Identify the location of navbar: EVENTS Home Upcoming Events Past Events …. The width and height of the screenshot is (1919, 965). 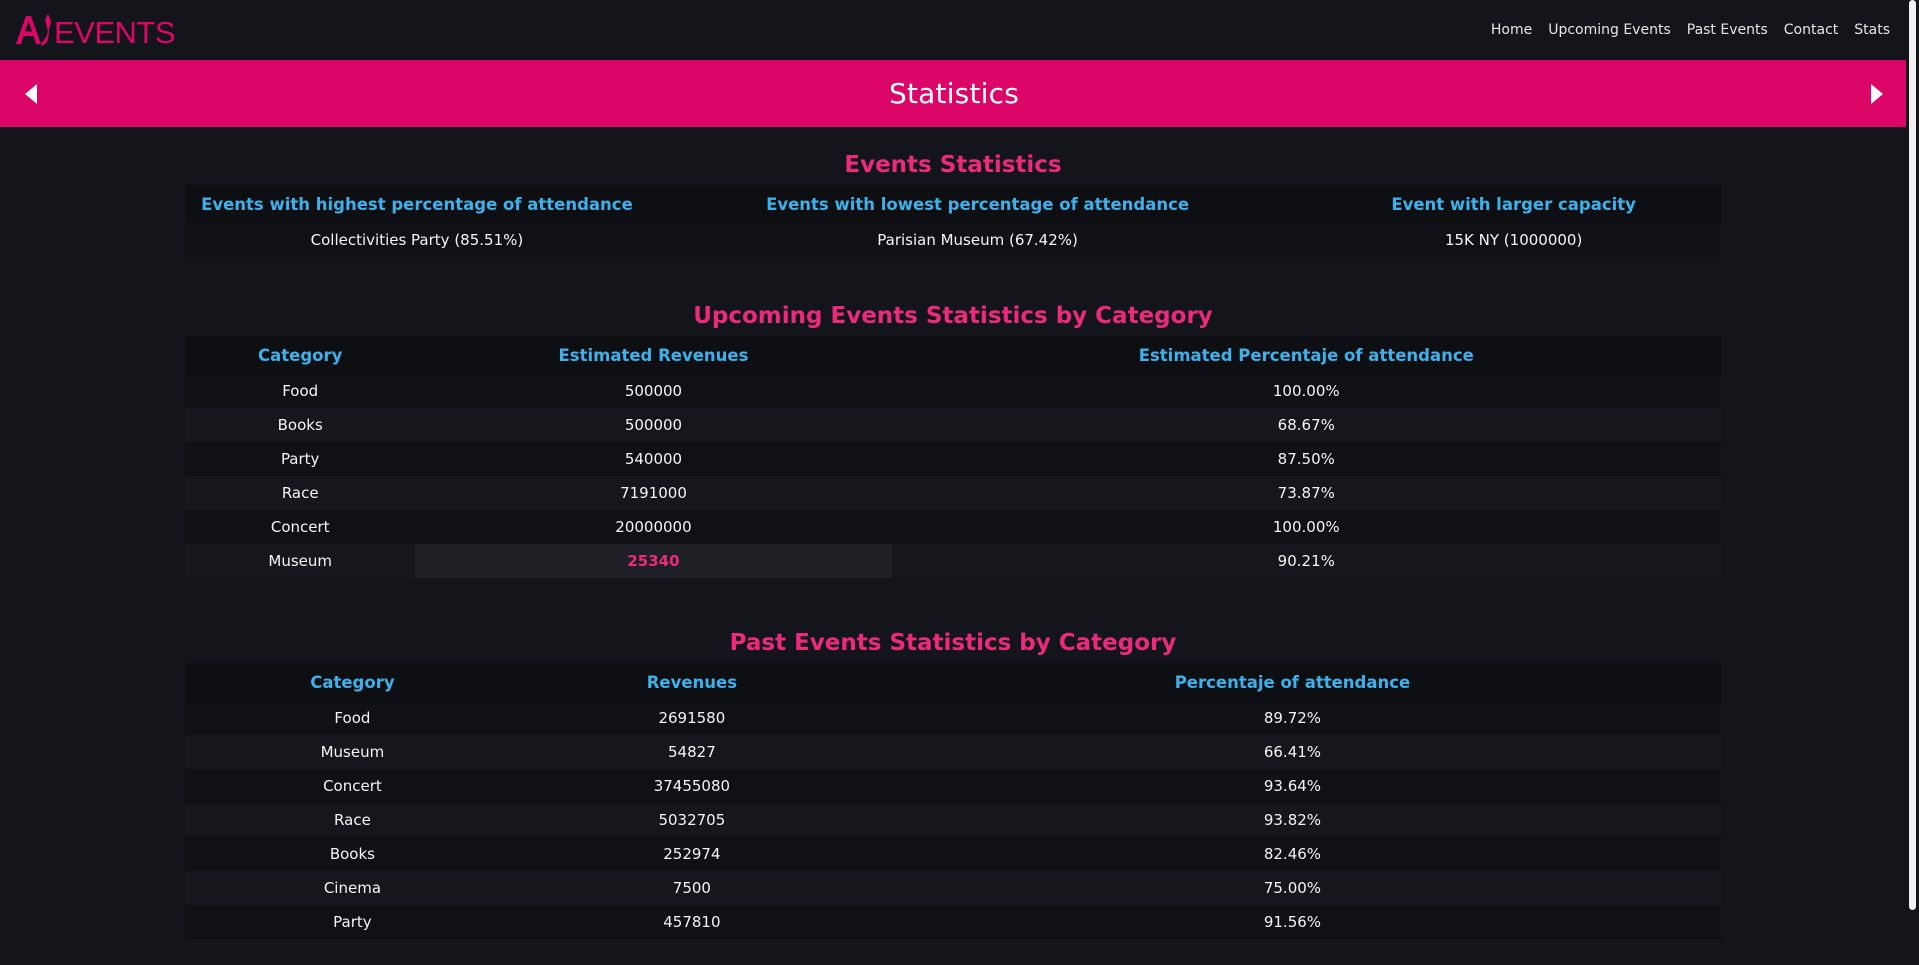
(953, 30).